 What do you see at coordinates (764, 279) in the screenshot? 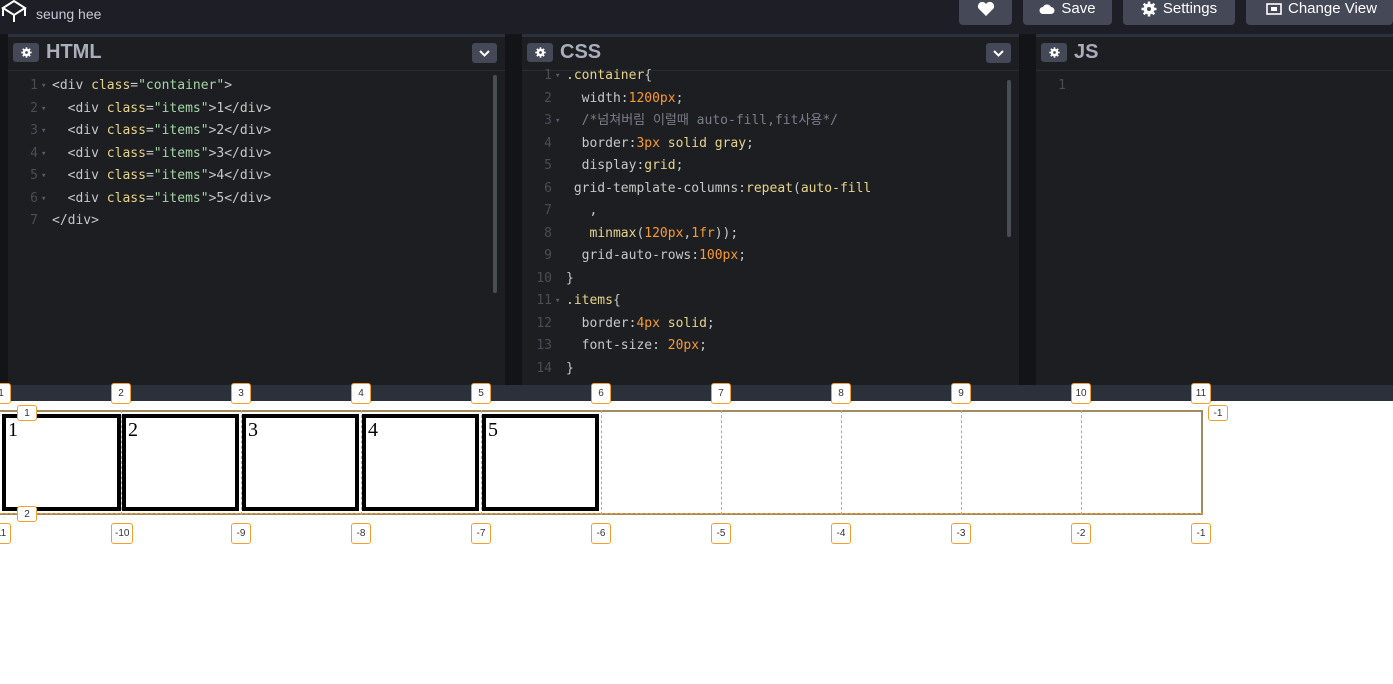
I see `code-line: 10}` at bounding box center [764, 279].